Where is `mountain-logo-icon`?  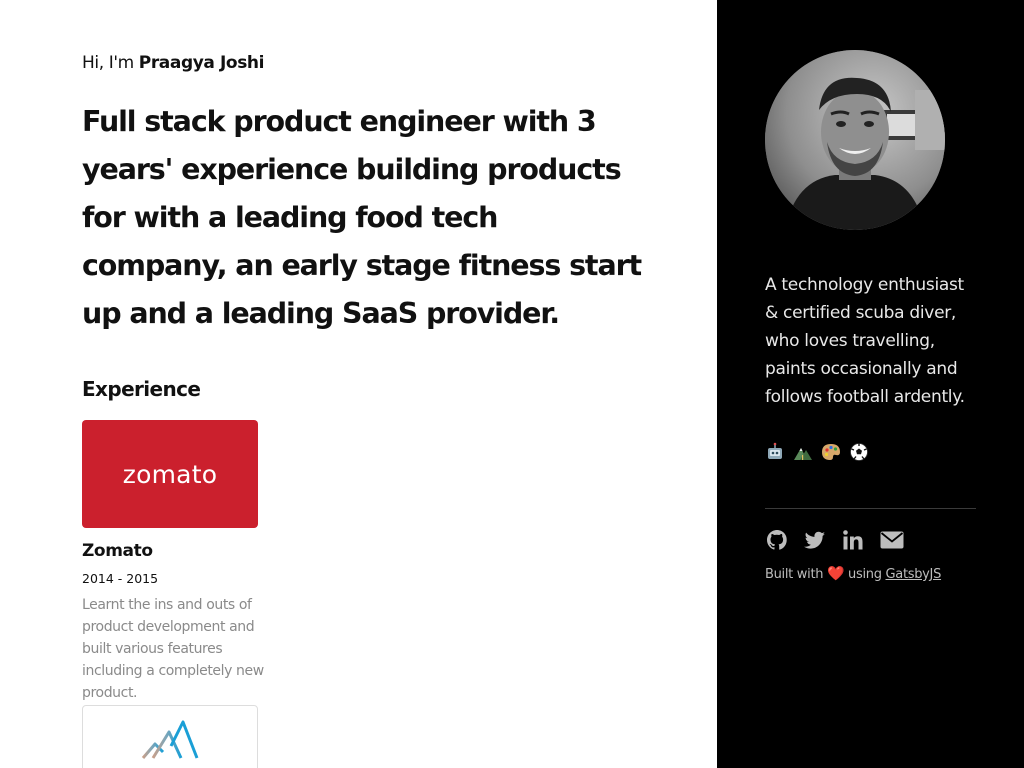 mountain-logo-icon is located at coordinates (170, 739).